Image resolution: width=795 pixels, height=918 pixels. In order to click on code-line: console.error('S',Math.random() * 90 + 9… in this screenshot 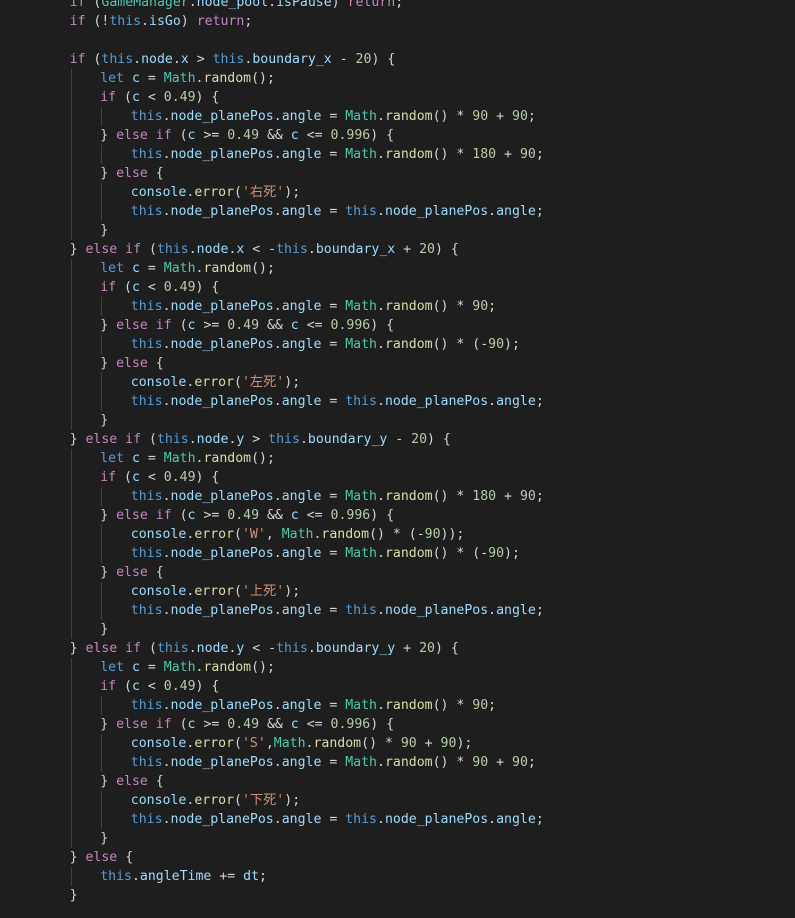, I will do `click(417, 743)`.